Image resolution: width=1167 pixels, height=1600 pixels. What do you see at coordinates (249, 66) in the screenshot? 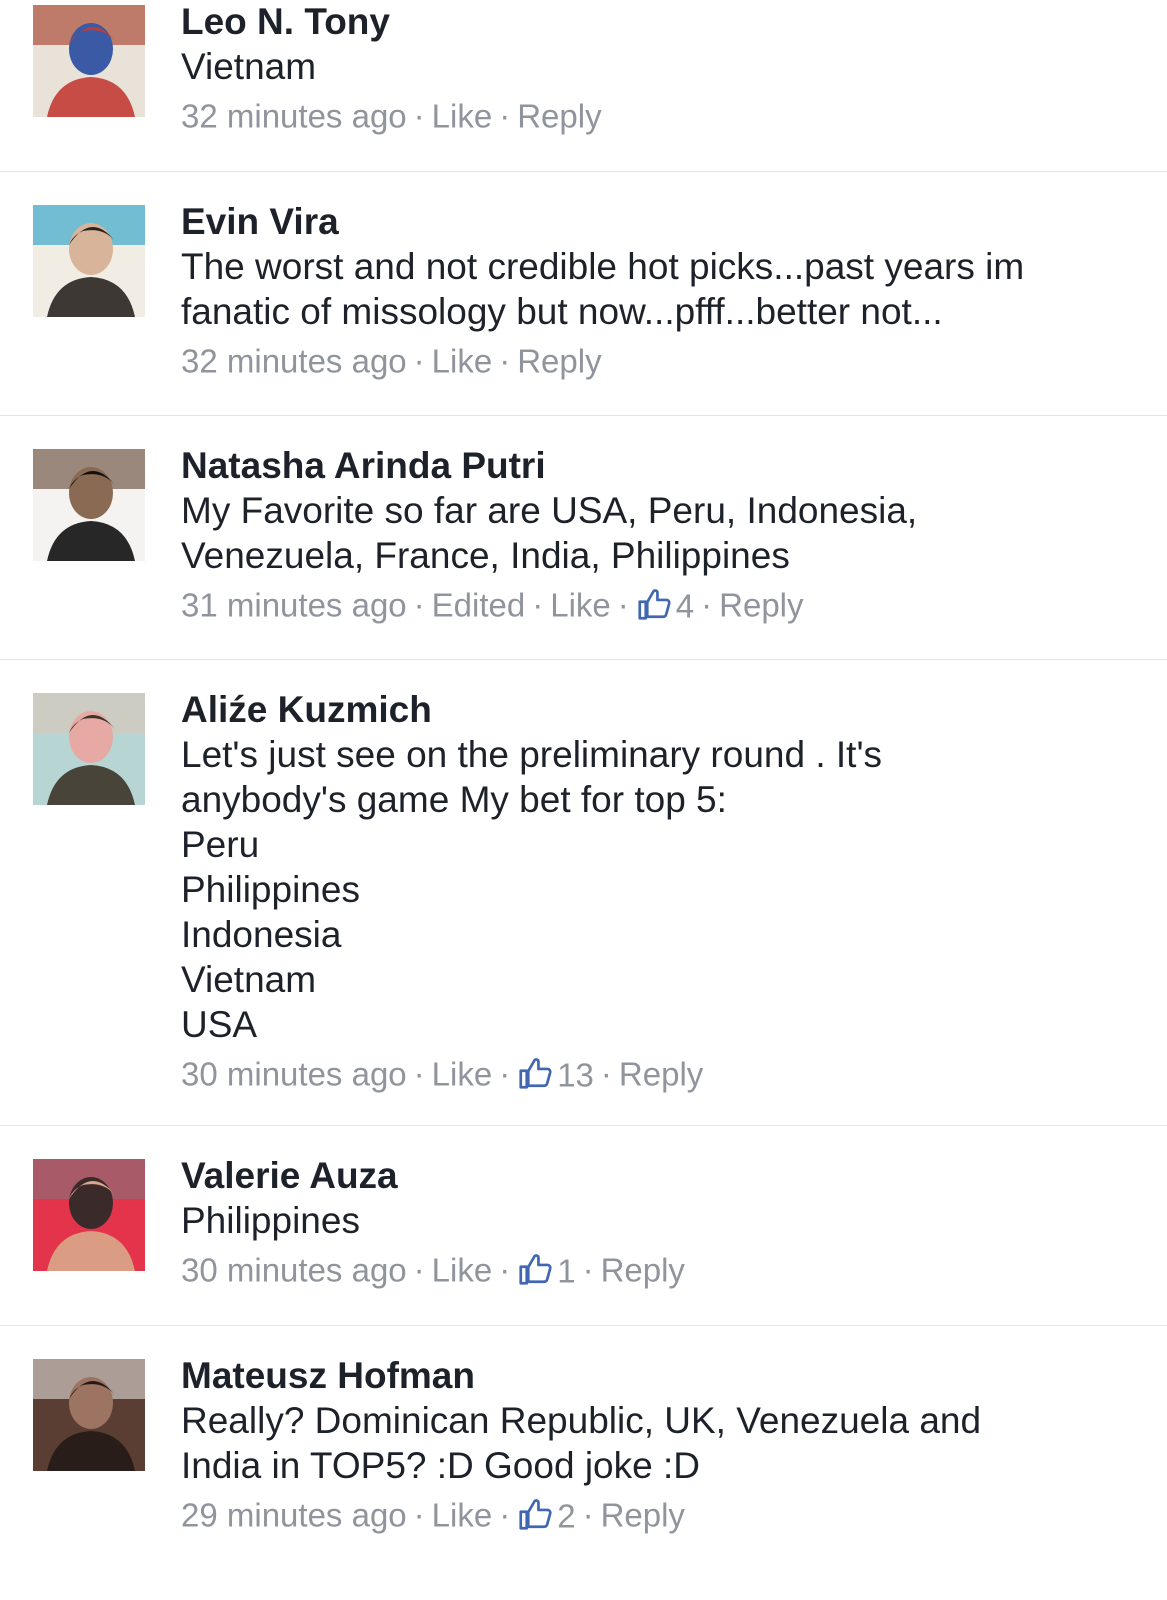
I see `comment-text: Vietnam` at bounding box center [249, 66].